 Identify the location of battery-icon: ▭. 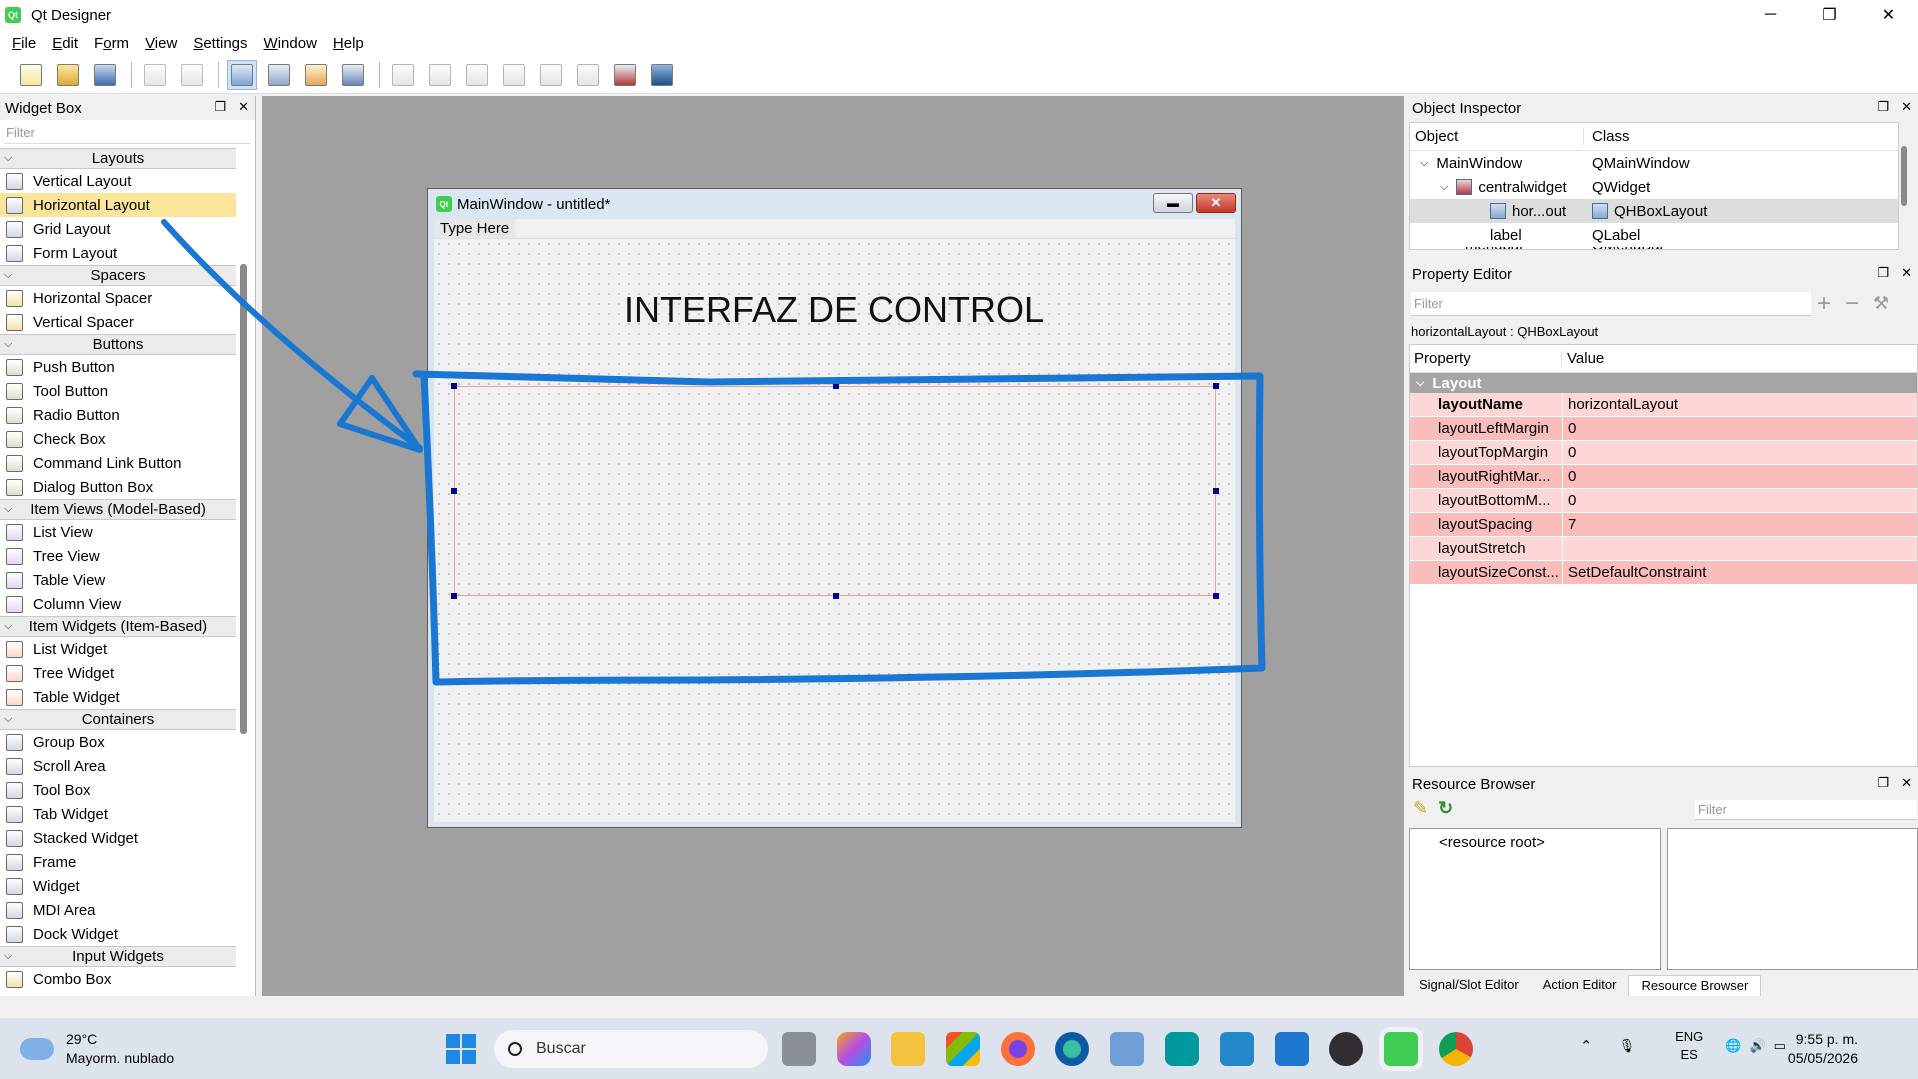
(1780, 1046).